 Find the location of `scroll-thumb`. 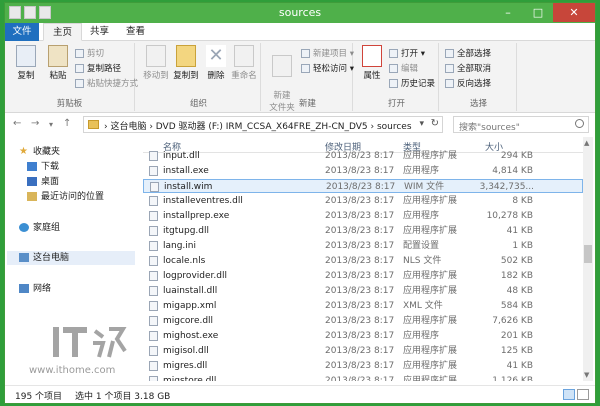

scroll-thumb is located at coordinates (588, 254).